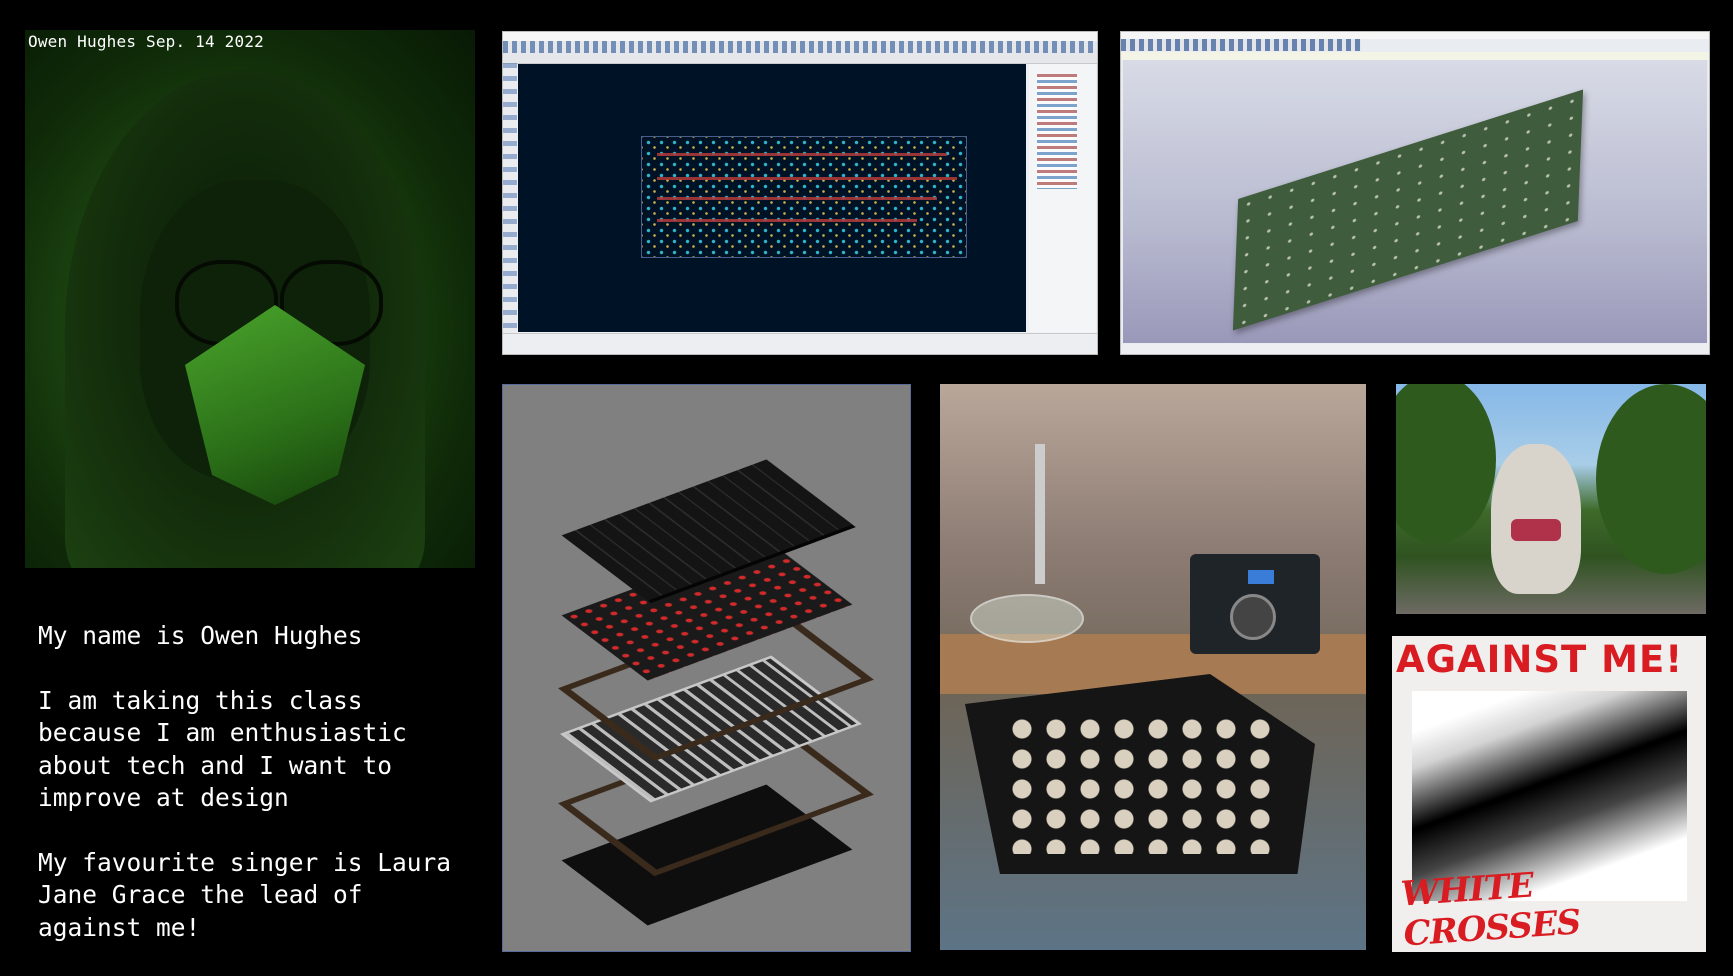  What do you see at coordinates (200, 635) in the screenshot?
I see `intro-name: My name is Owen Hughes` at bounding box center [200, 635].